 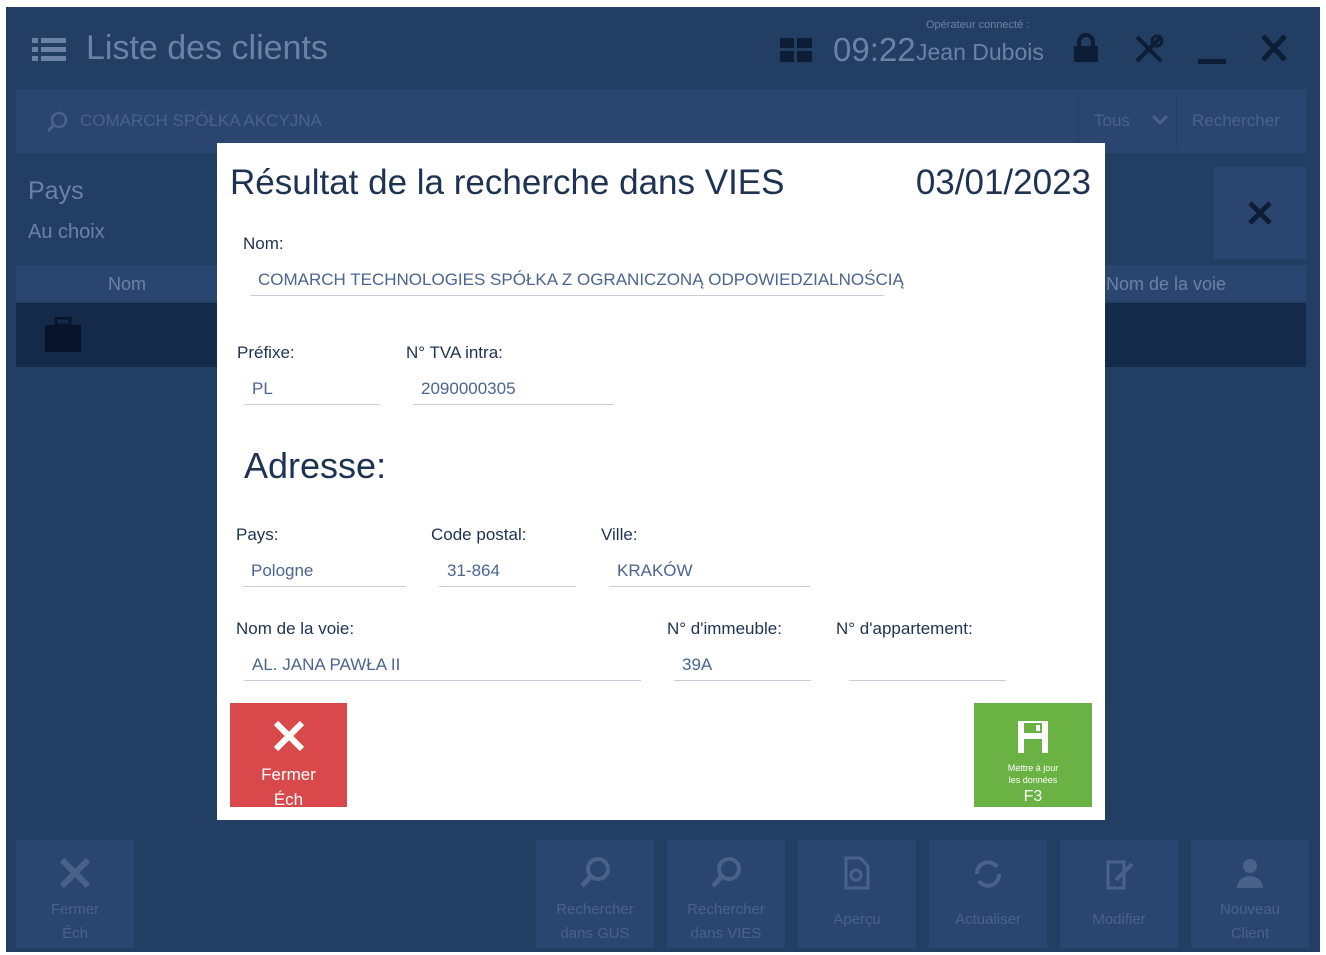 I want to click on button-label: Modifier, so click(x=1119, y=919).